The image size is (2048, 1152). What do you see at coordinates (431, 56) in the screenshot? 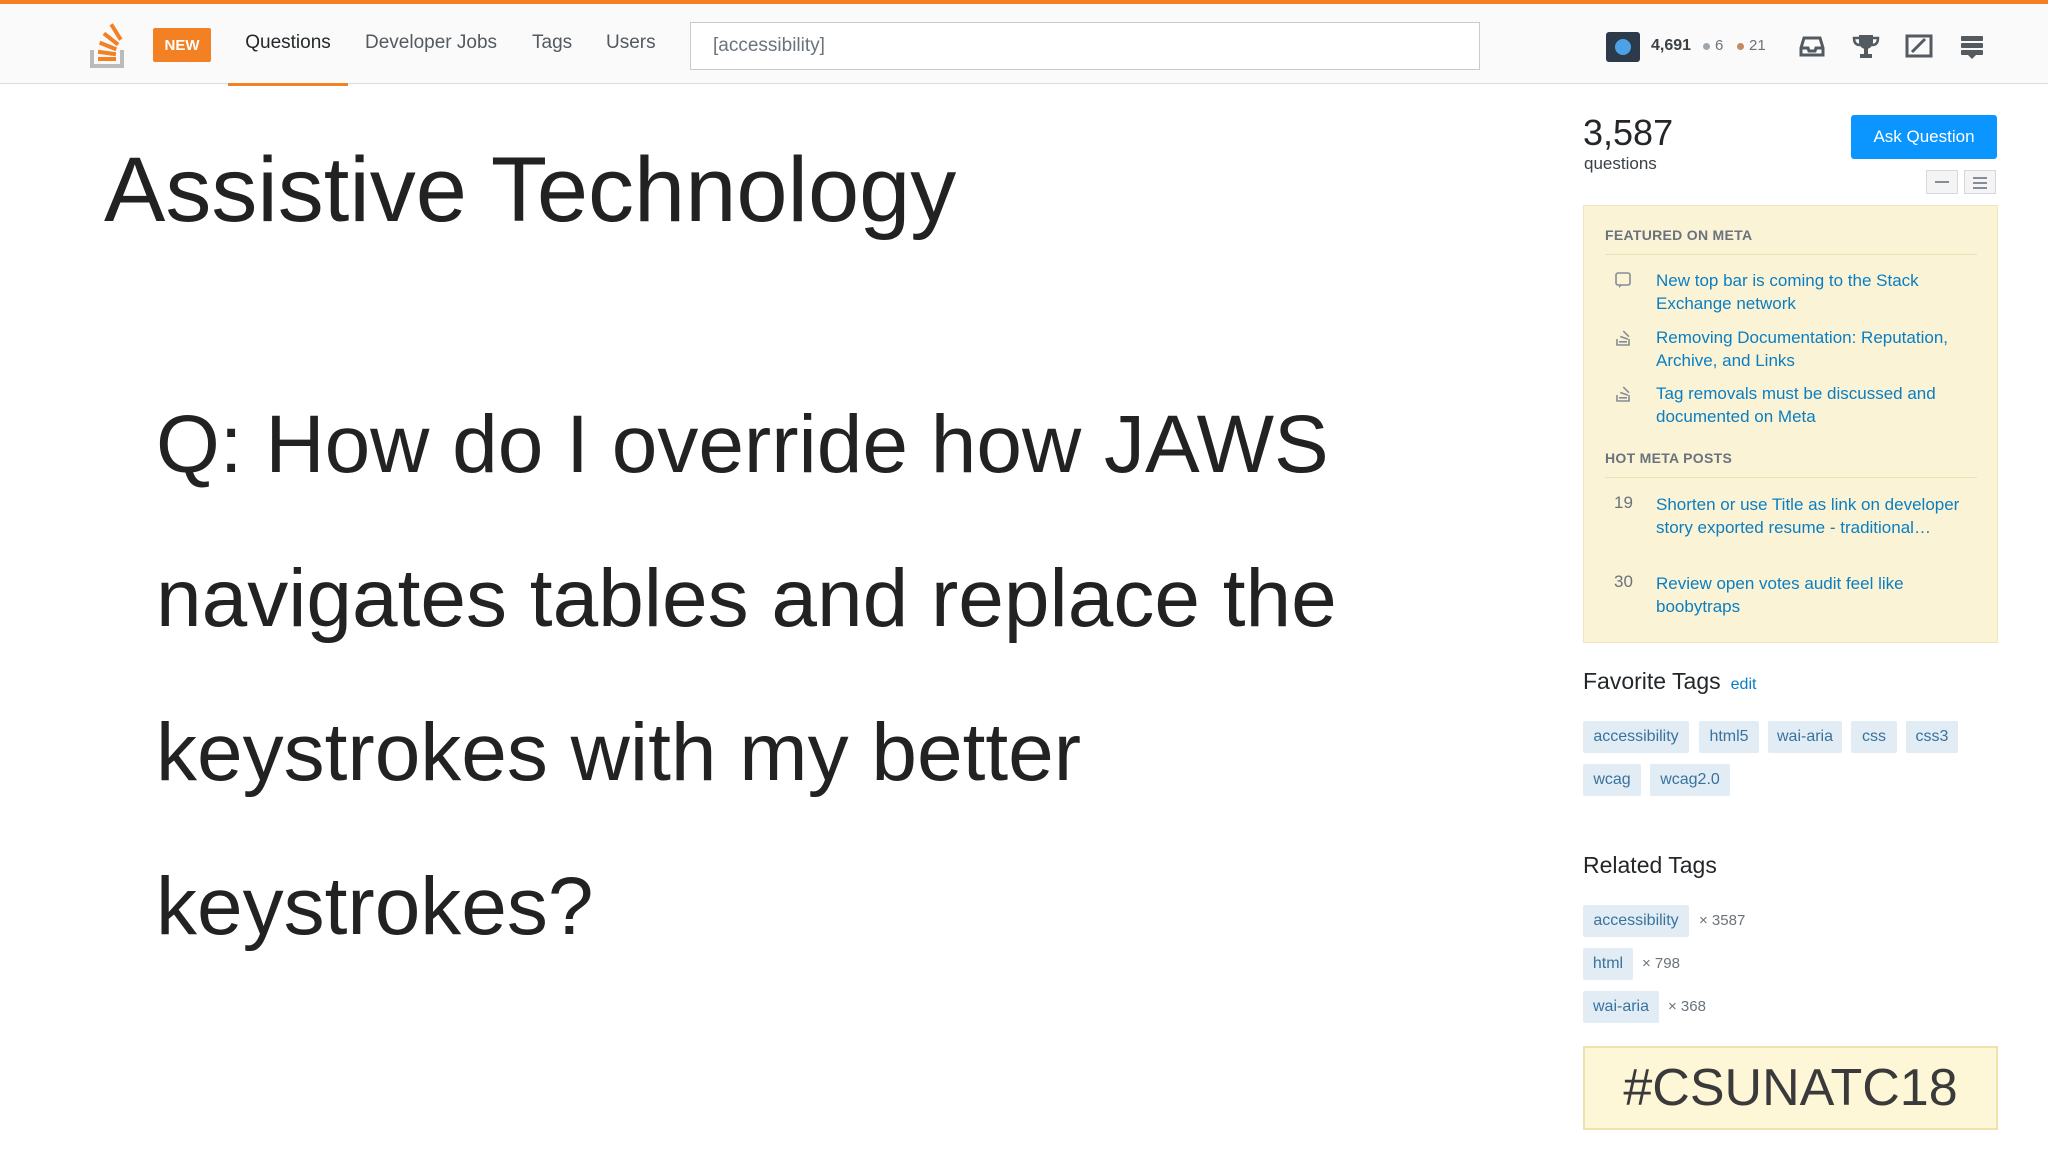
I see `nav-developer-jobs: Developer Jobs` at bounding box center [431, 56].